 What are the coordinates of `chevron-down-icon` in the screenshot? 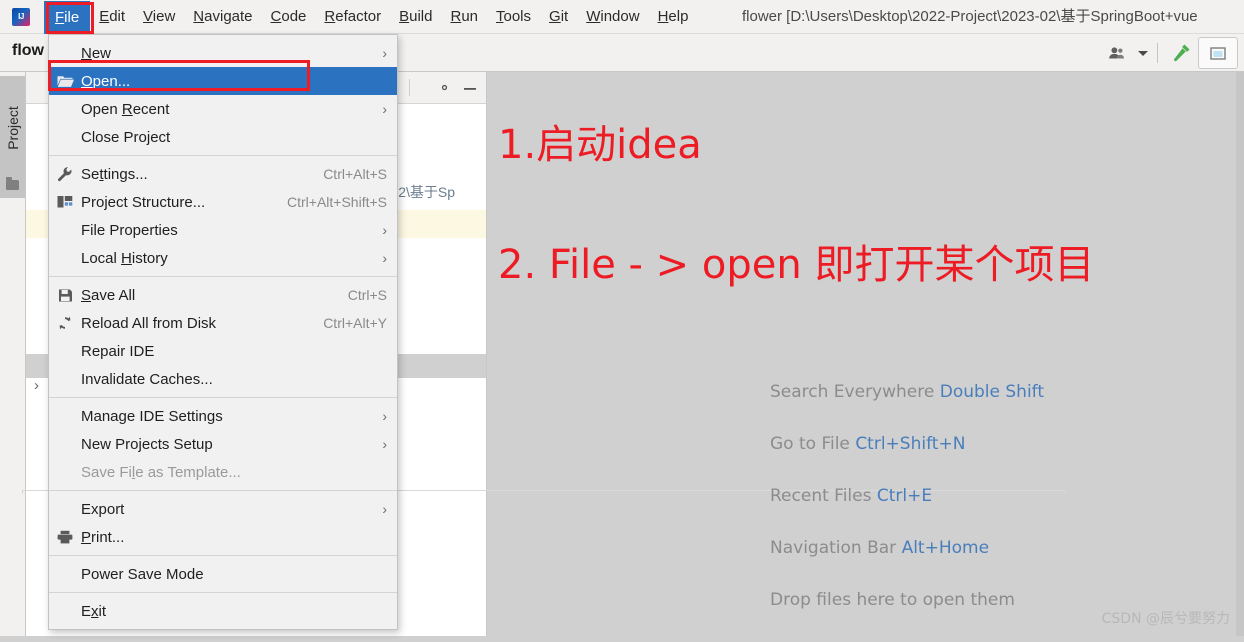 It's located at (1143, 53).